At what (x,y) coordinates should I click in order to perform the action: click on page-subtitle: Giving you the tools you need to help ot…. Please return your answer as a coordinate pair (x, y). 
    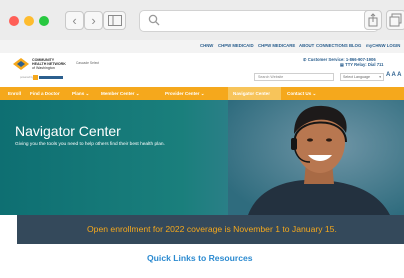
    Looking at the image, I should click on (90, 144).